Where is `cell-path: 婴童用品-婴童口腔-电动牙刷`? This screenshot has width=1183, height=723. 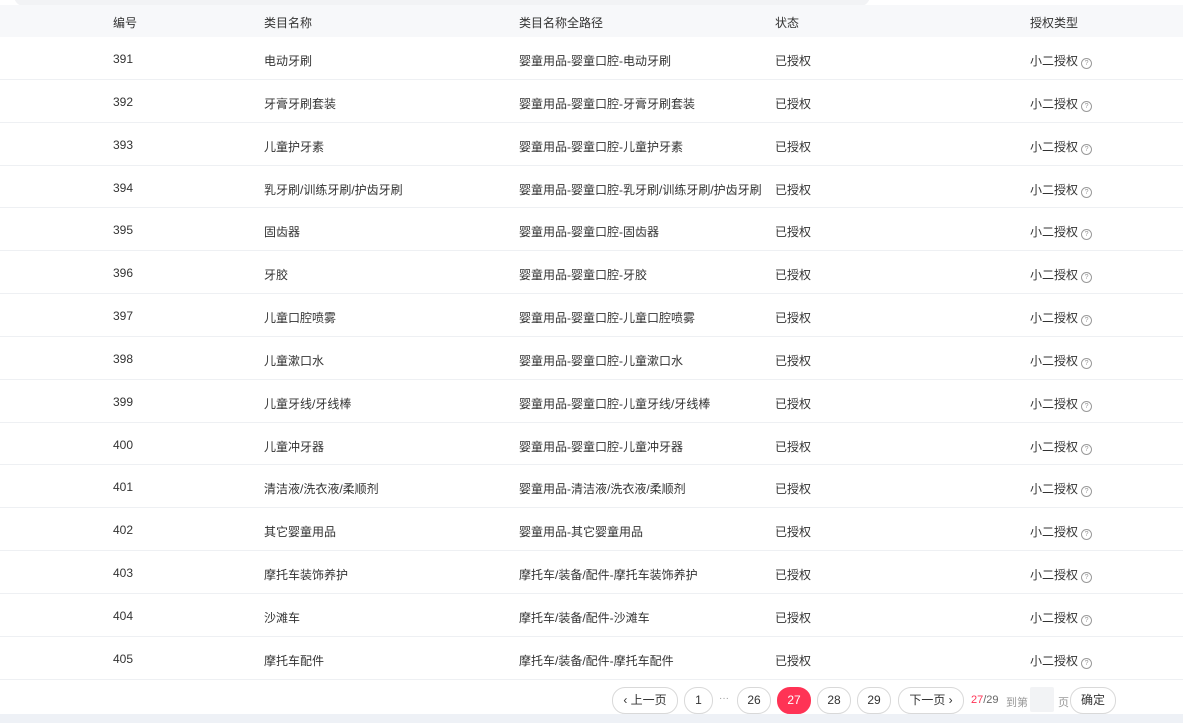
cell-path: 婴童用品-婴童口腔-电动牙刷 is located at coordinates (595, 61).